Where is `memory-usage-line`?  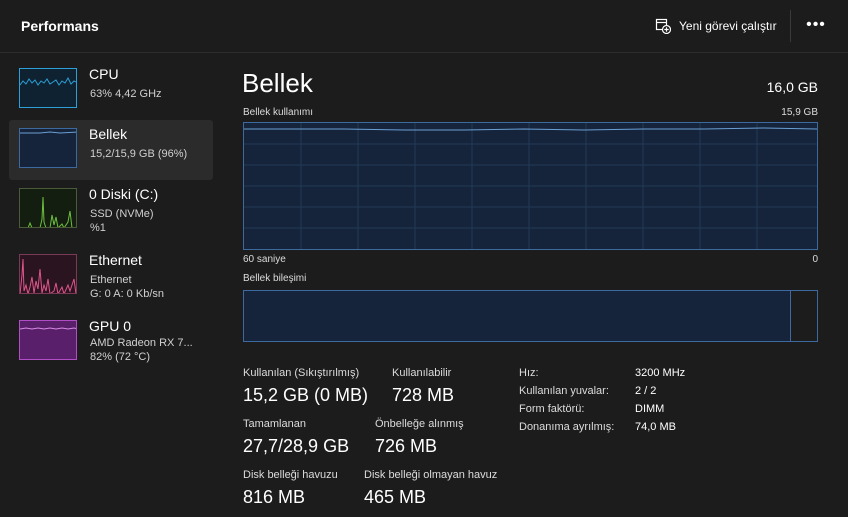
memory-usage-line is located at coordinates (530, 129).